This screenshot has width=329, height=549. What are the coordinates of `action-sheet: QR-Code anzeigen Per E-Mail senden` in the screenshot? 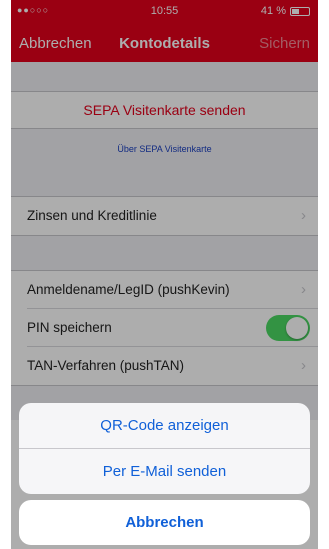 It's located at (164, 448).